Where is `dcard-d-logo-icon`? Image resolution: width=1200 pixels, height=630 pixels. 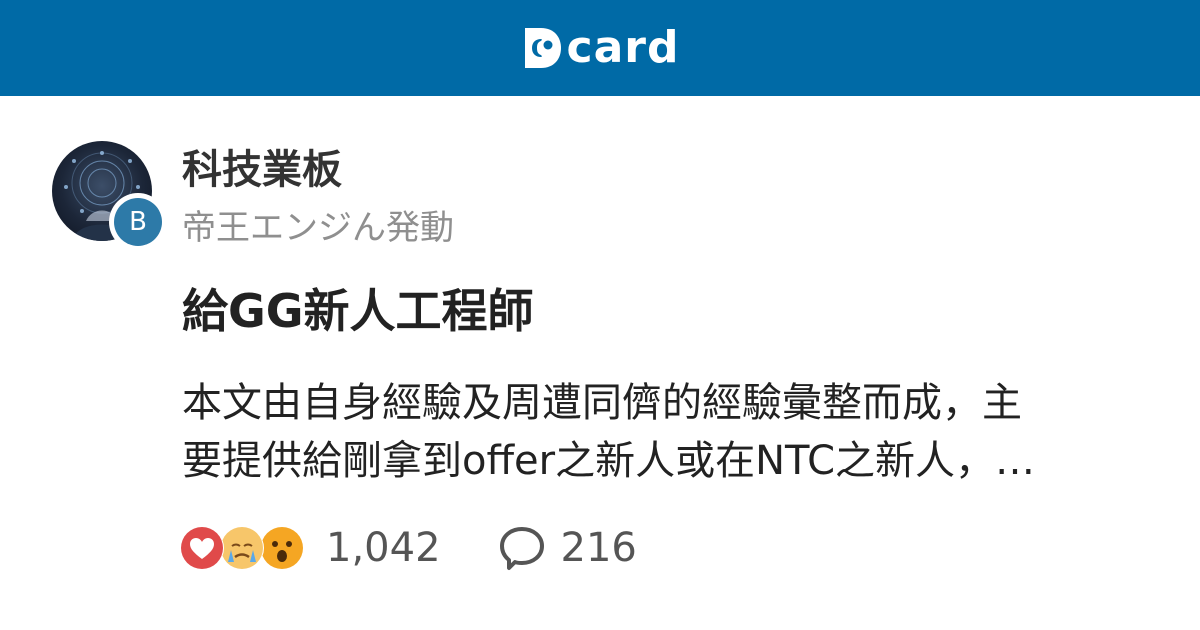 dcard-d-logo-icon is located at coordinates (542, 48).